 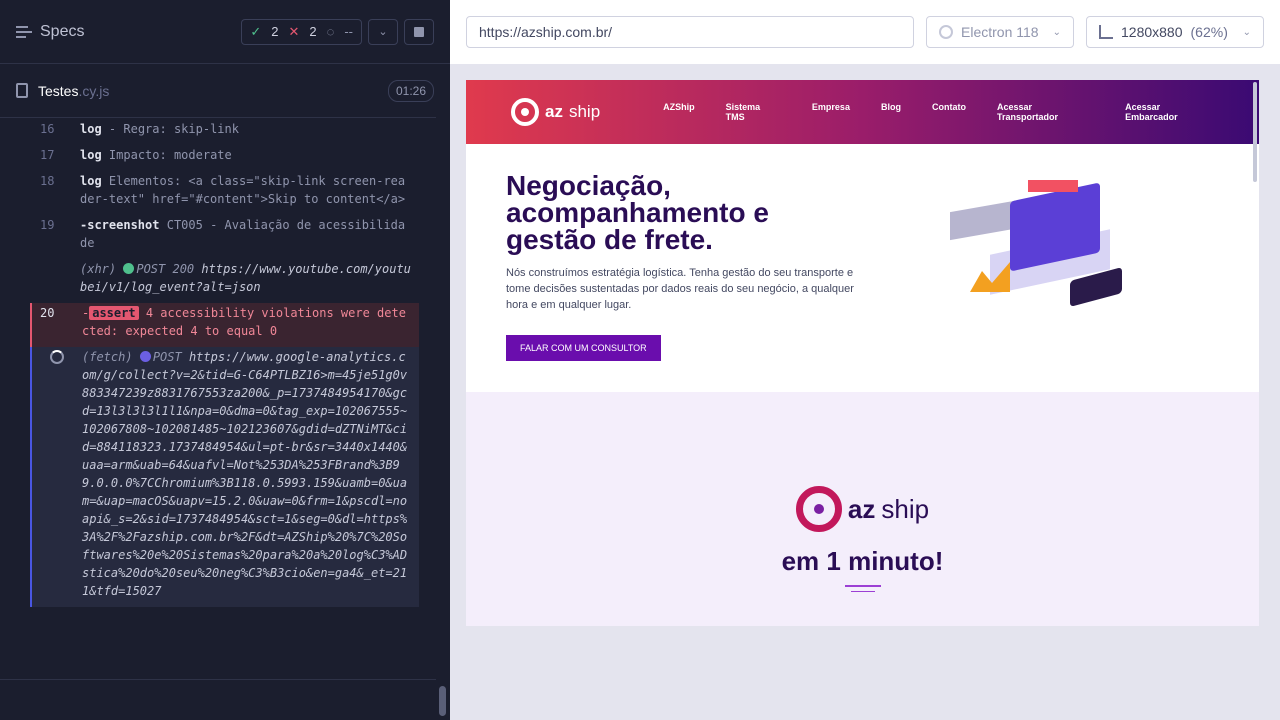 What do you see at coordinates (294, 31) in the screenshot?
I see `x-icon: ✕` at bounding box center [294, 31].